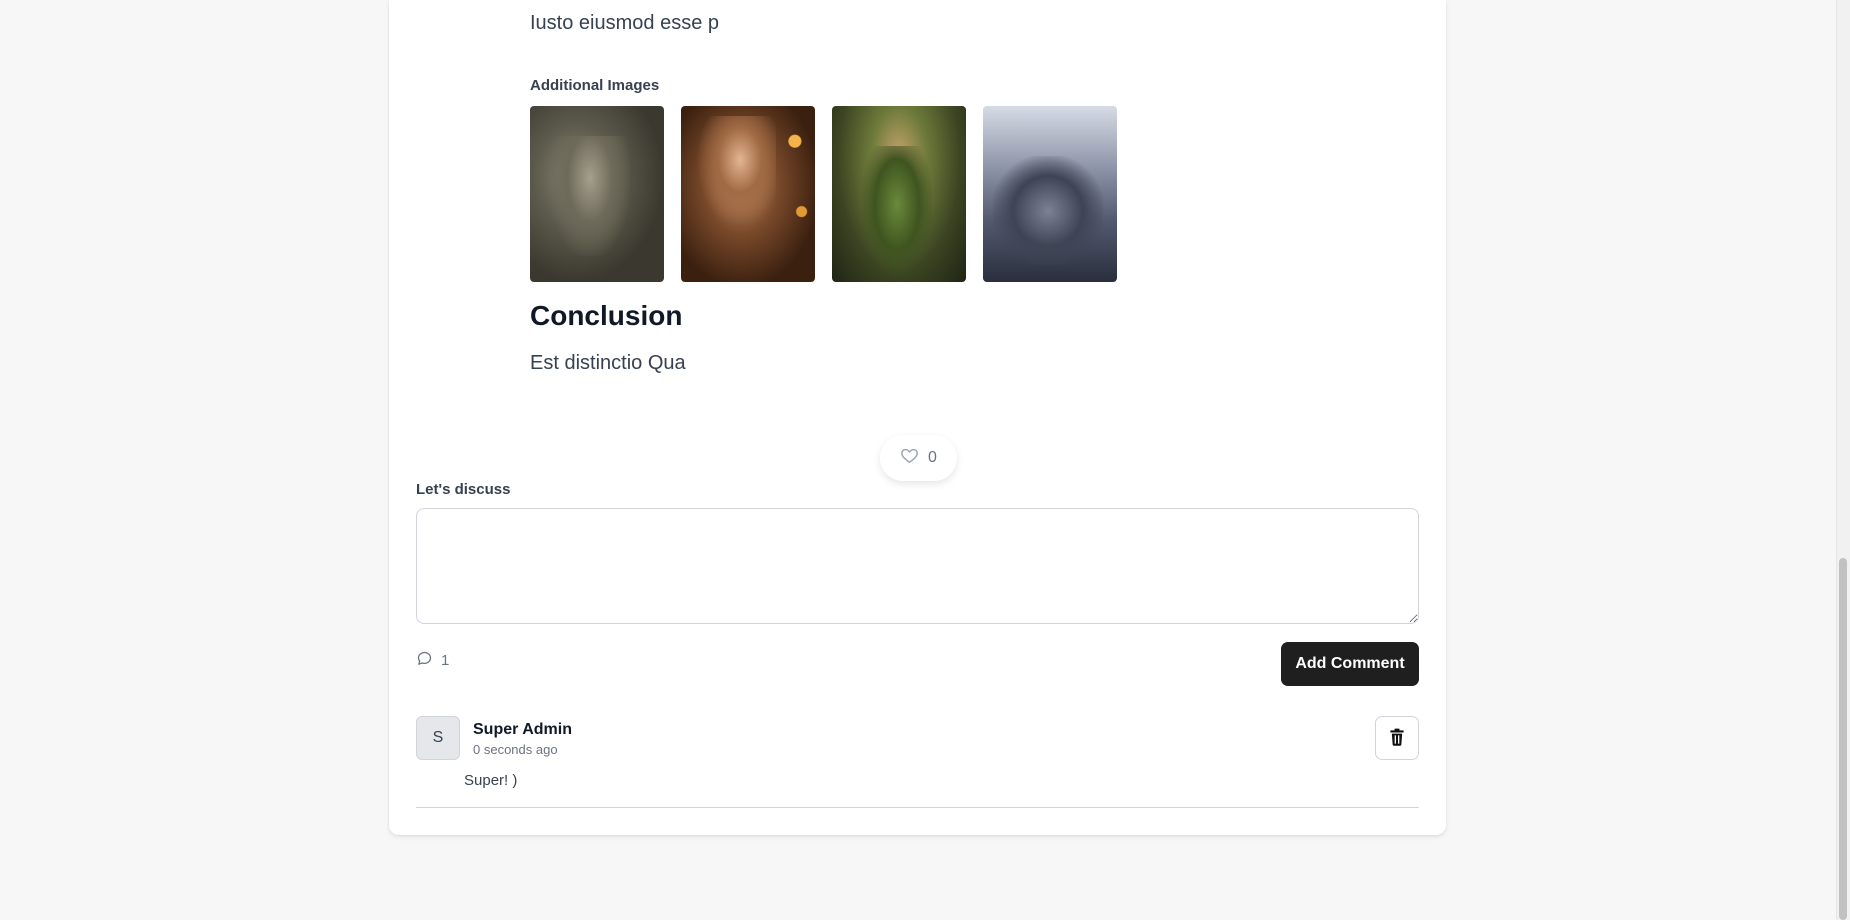 The image size is (1850, 920). What do you see at coordinates (932, 457) in the screenshot?
I see `like-count: 0` at bounding box center [932, 457].